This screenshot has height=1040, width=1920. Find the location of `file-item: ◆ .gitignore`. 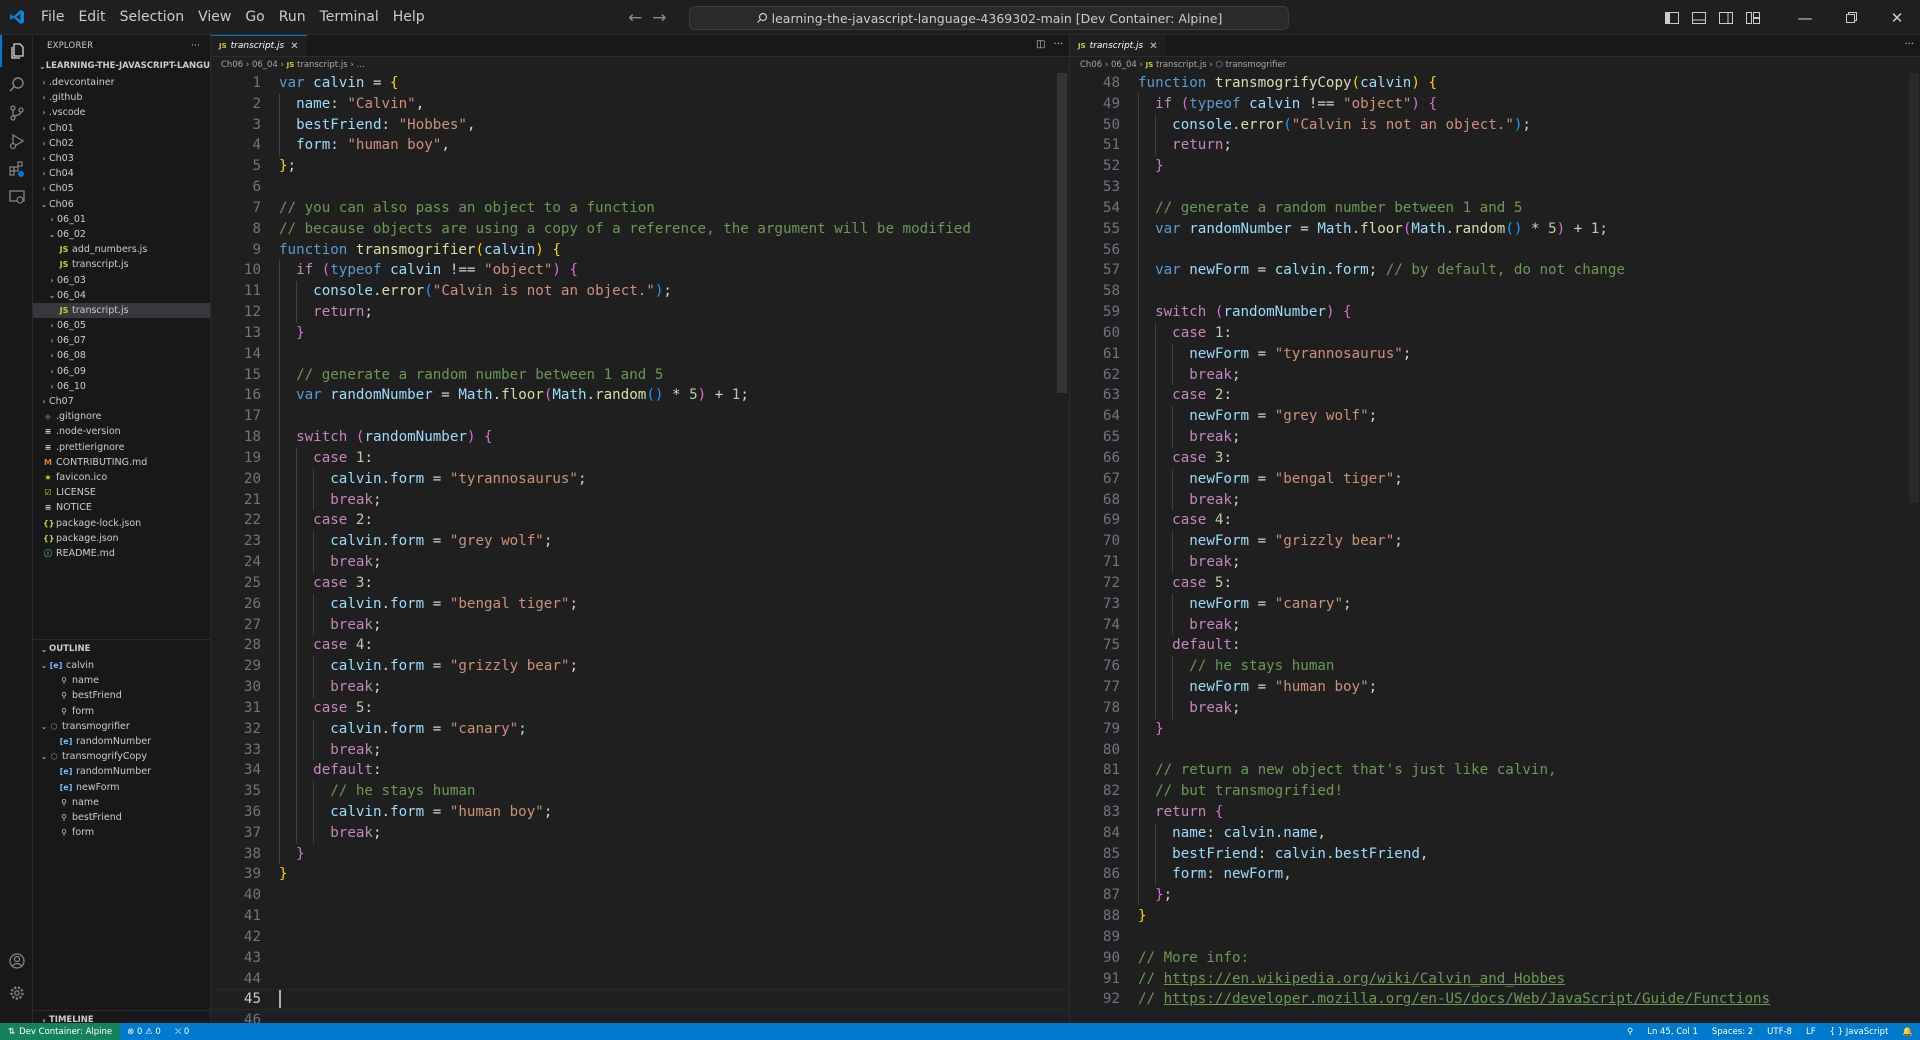

file-item: ◆ .gitignore is located at coordinates (121, 416).